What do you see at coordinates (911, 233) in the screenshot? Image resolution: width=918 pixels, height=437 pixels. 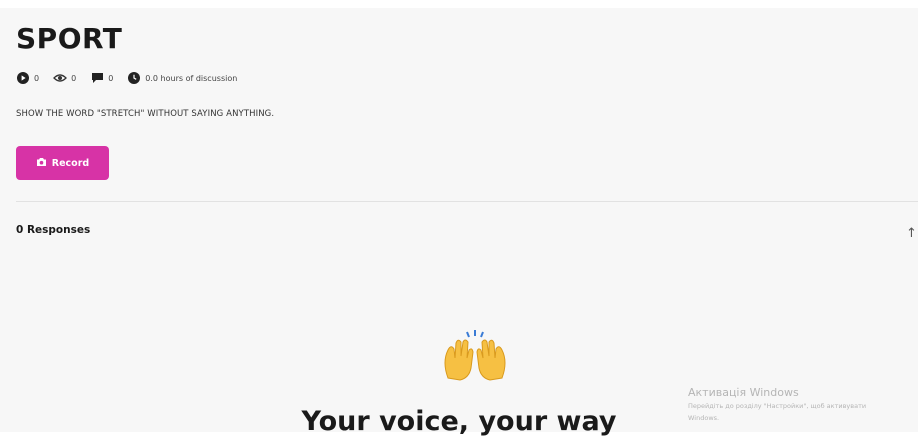 I see `sort-icon: ↑` at bounding box center [911, 233].